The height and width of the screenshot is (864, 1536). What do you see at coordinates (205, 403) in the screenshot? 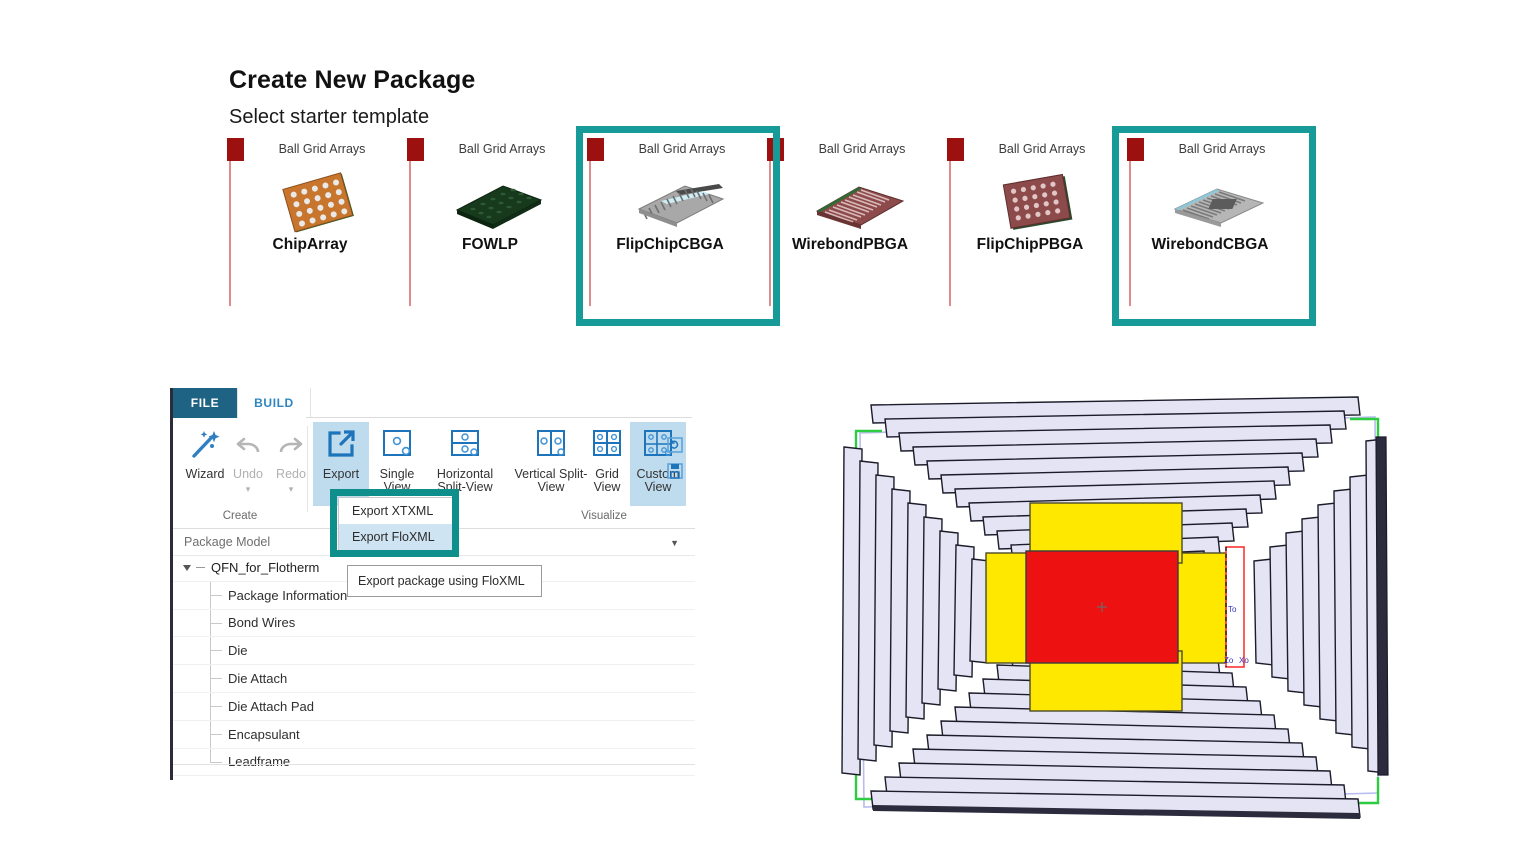
I see `tab-file: FILE` at bounding box center [205, 403].